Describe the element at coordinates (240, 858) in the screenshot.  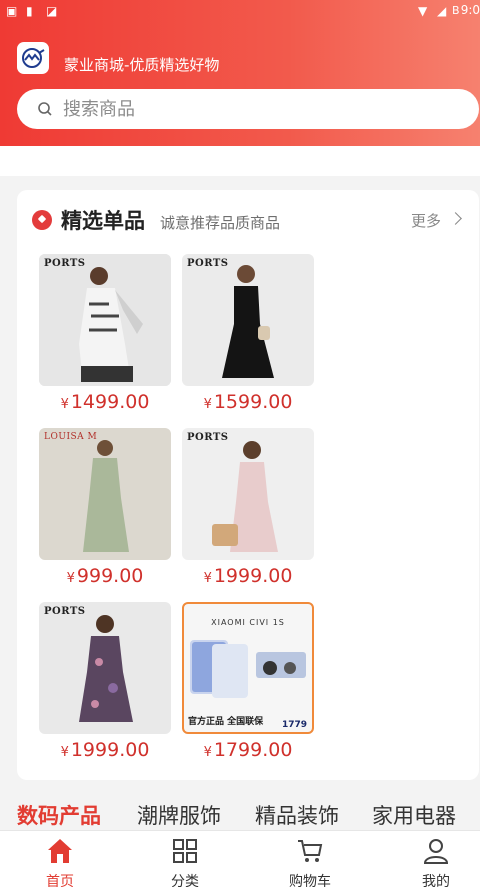
I see `bottom-tab-bar: 首页 分类 购物车 我的` at that location.